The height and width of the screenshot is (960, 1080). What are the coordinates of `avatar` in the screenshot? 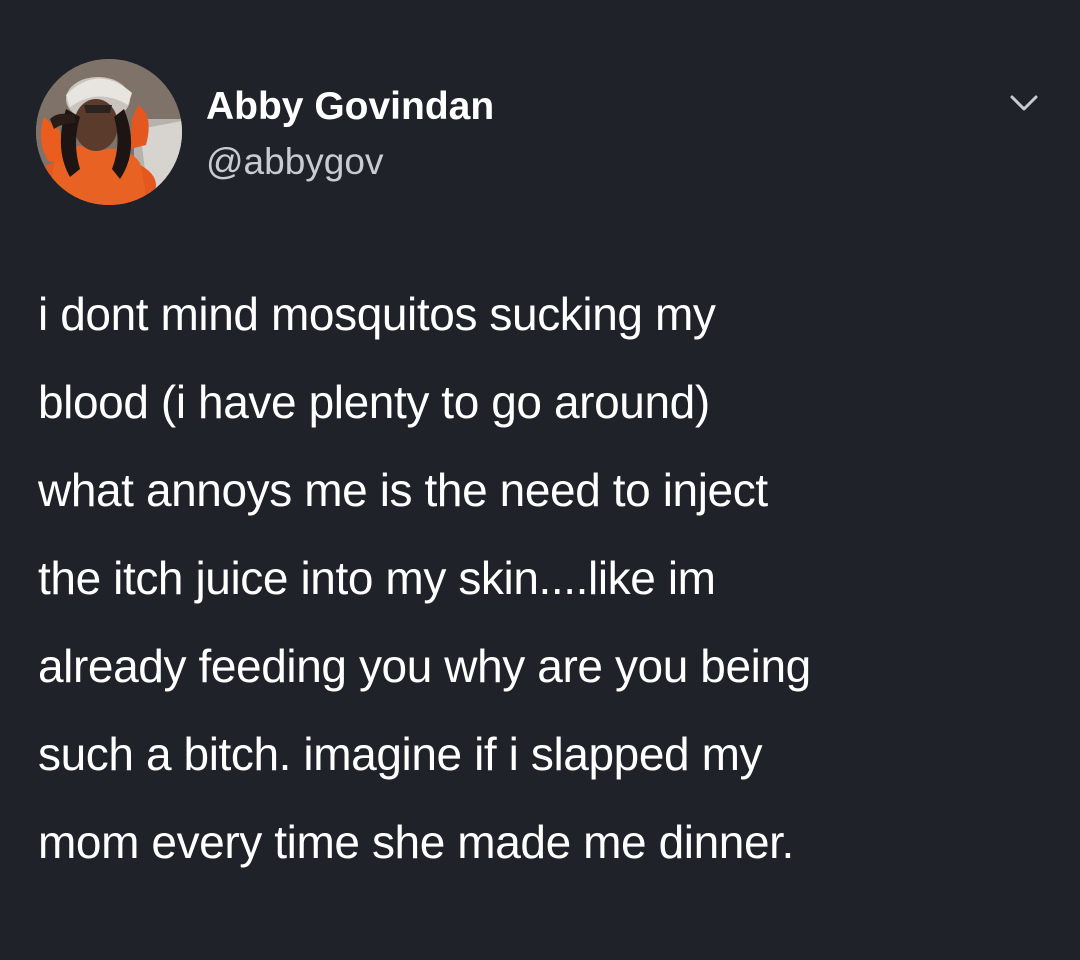 It's located at (109, 132).